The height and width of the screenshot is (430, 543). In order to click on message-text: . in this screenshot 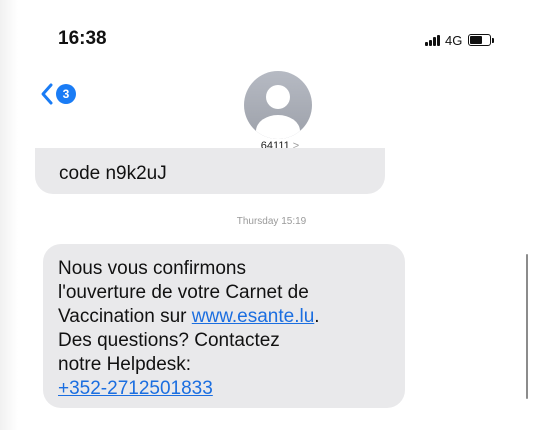, I will do `click(317, 316)`.